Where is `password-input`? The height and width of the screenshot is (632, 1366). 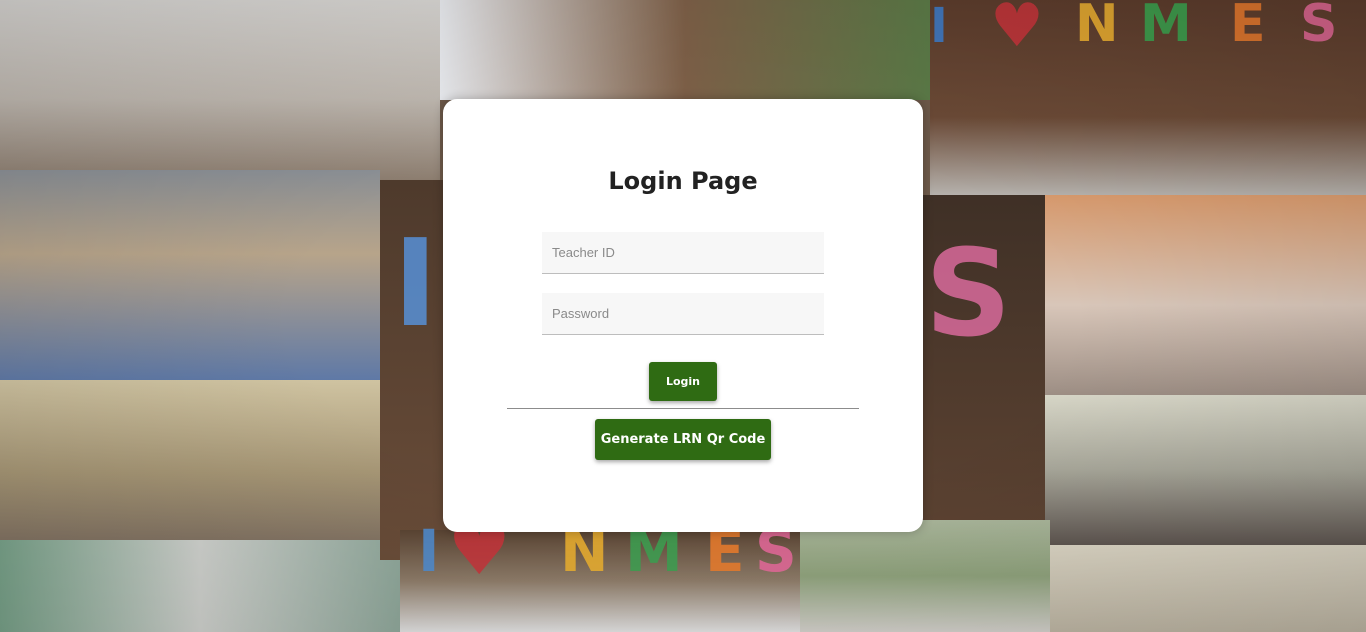 password-input is located at coordinates (683, 314).